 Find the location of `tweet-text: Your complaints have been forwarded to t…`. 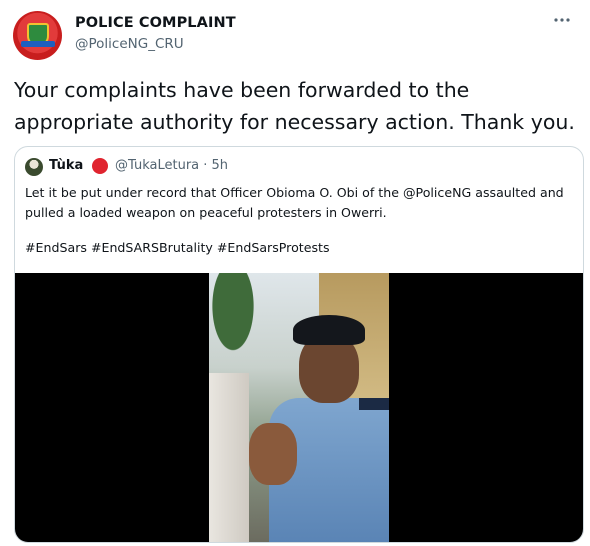

tweet-text: Your complaints have been forwarded to t… is located at coordinates (294, 106).